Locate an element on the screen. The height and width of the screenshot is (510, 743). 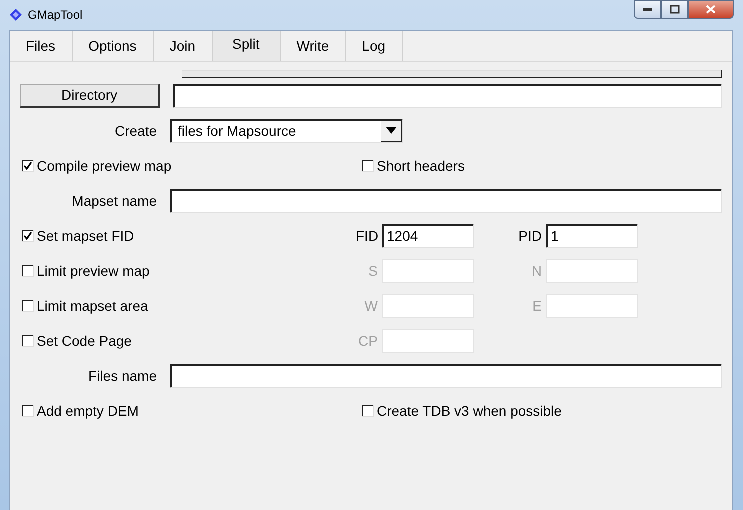
field-label: N is located at coordinates (536, 270).